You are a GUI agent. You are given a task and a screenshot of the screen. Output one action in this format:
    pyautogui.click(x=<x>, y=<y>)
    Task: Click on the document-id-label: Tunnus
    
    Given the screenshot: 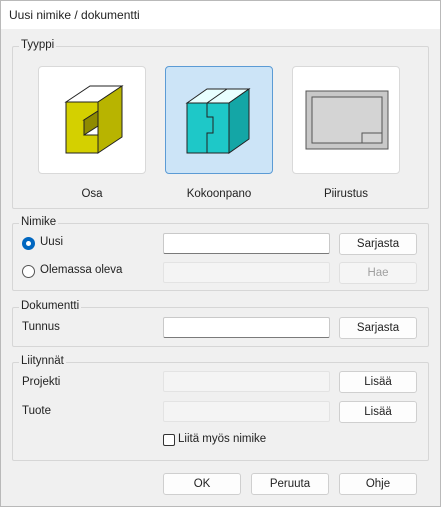 What is the action you would take?
    pyautogui.click(x=41, y=327)
    